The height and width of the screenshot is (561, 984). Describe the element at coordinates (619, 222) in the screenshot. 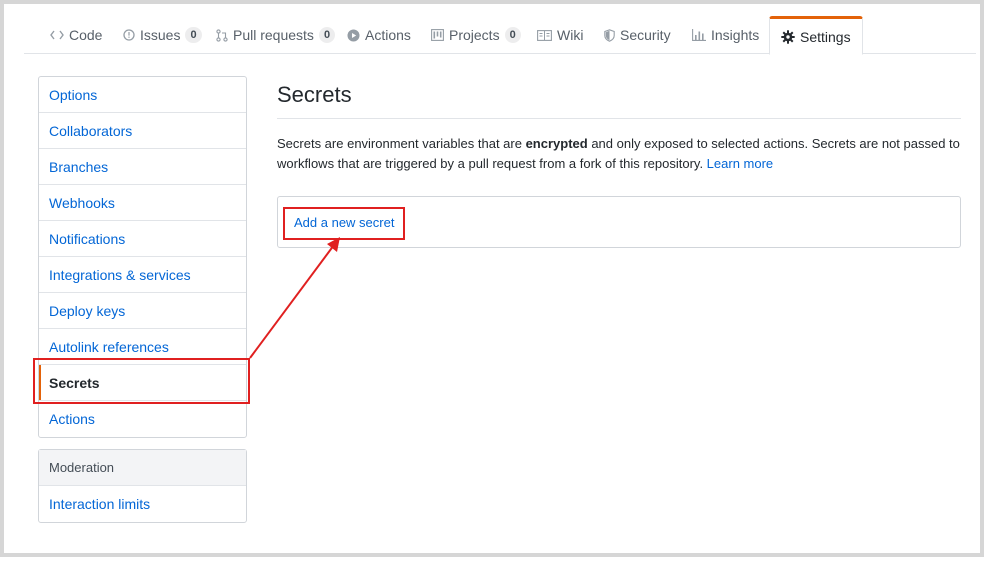

I see `secrets-panel: Add a new secret` at that location.